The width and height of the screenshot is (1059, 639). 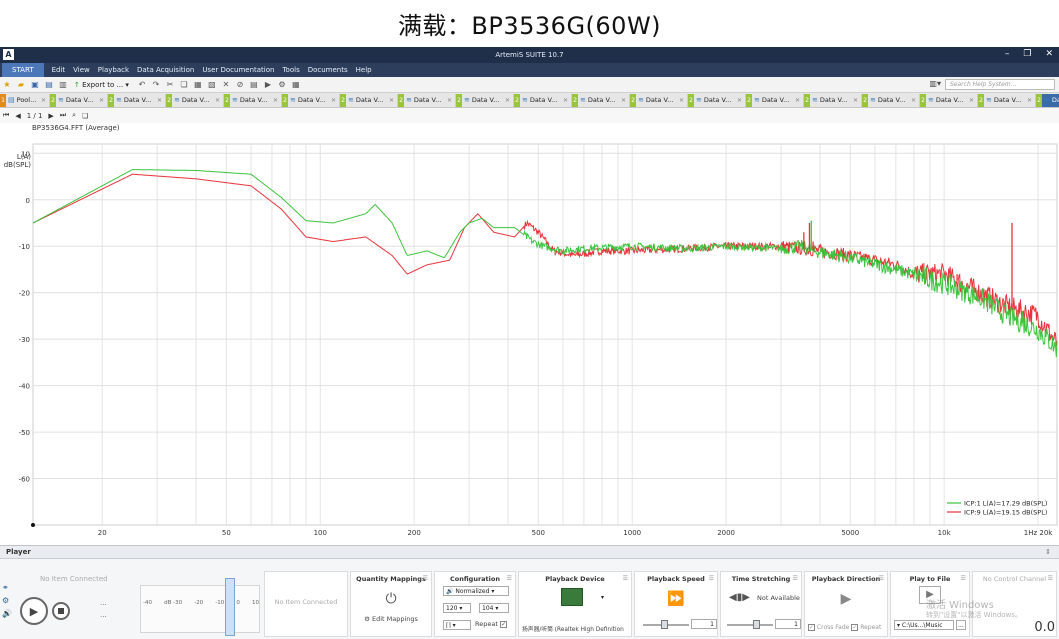 I want to click on config-value-1-select: 120 ▾, so click(x=457, y=608).